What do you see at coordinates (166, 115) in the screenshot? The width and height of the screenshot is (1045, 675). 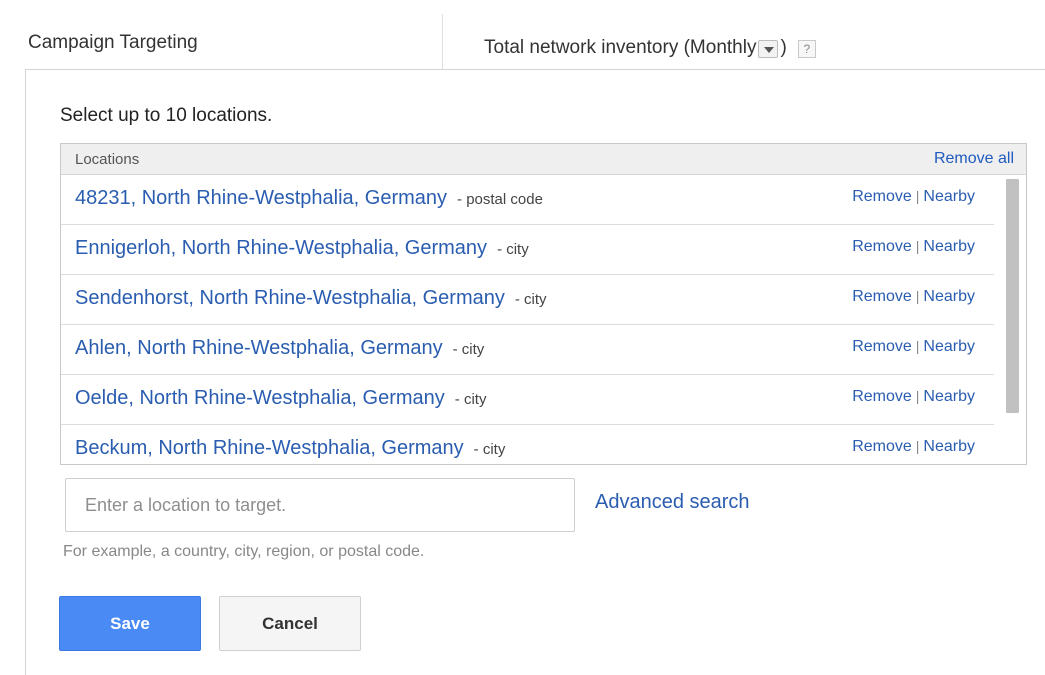 I see `instruction-text: Select up to 10 locations.` at bounding box center [166, 115].